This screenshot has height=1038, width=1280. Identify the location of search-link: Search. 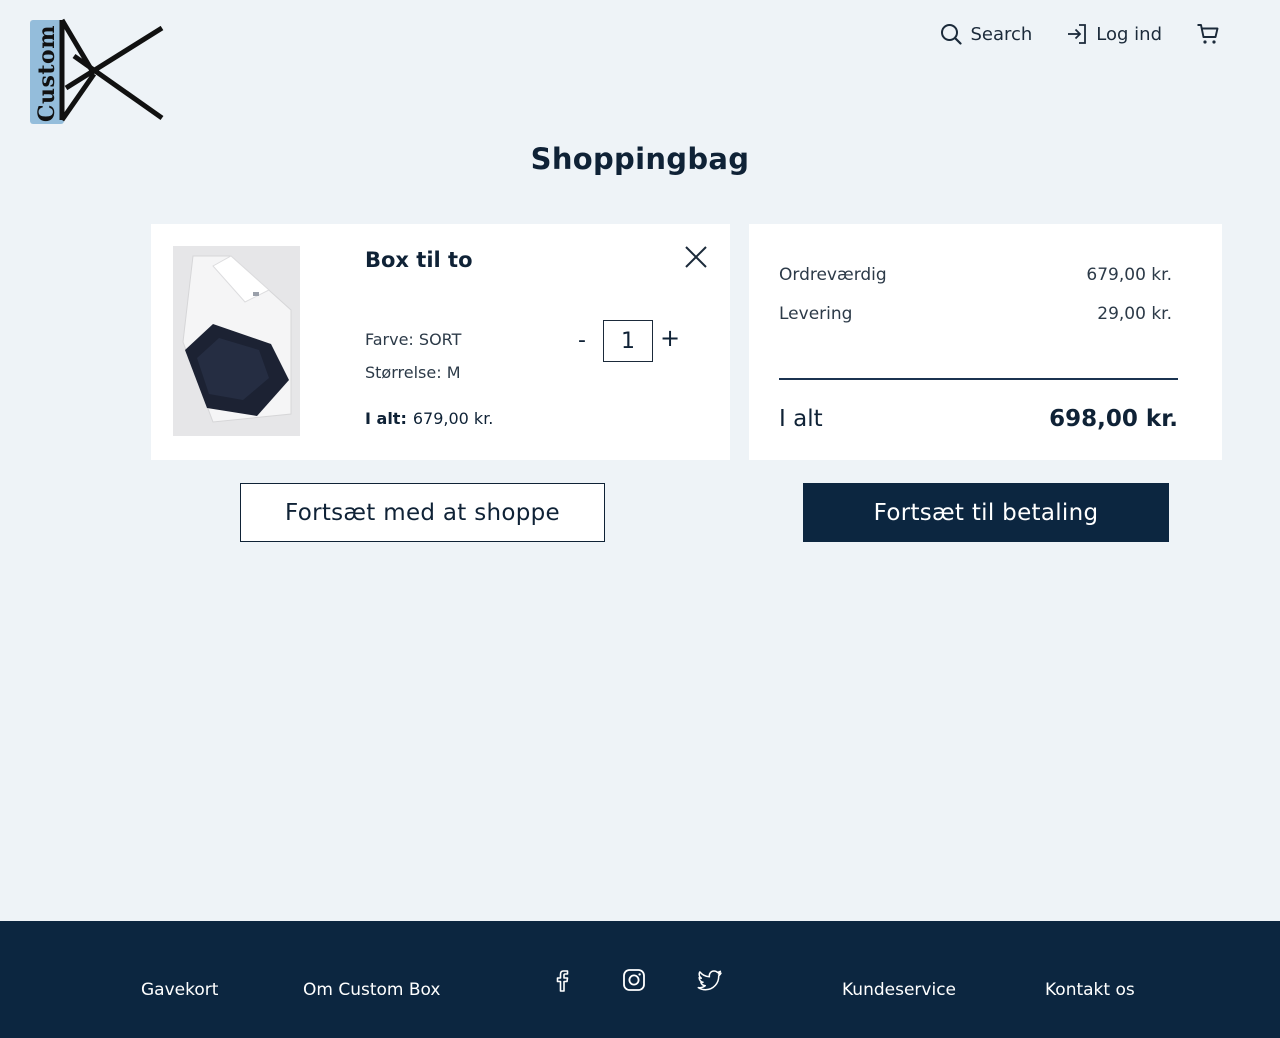
(986, 34).